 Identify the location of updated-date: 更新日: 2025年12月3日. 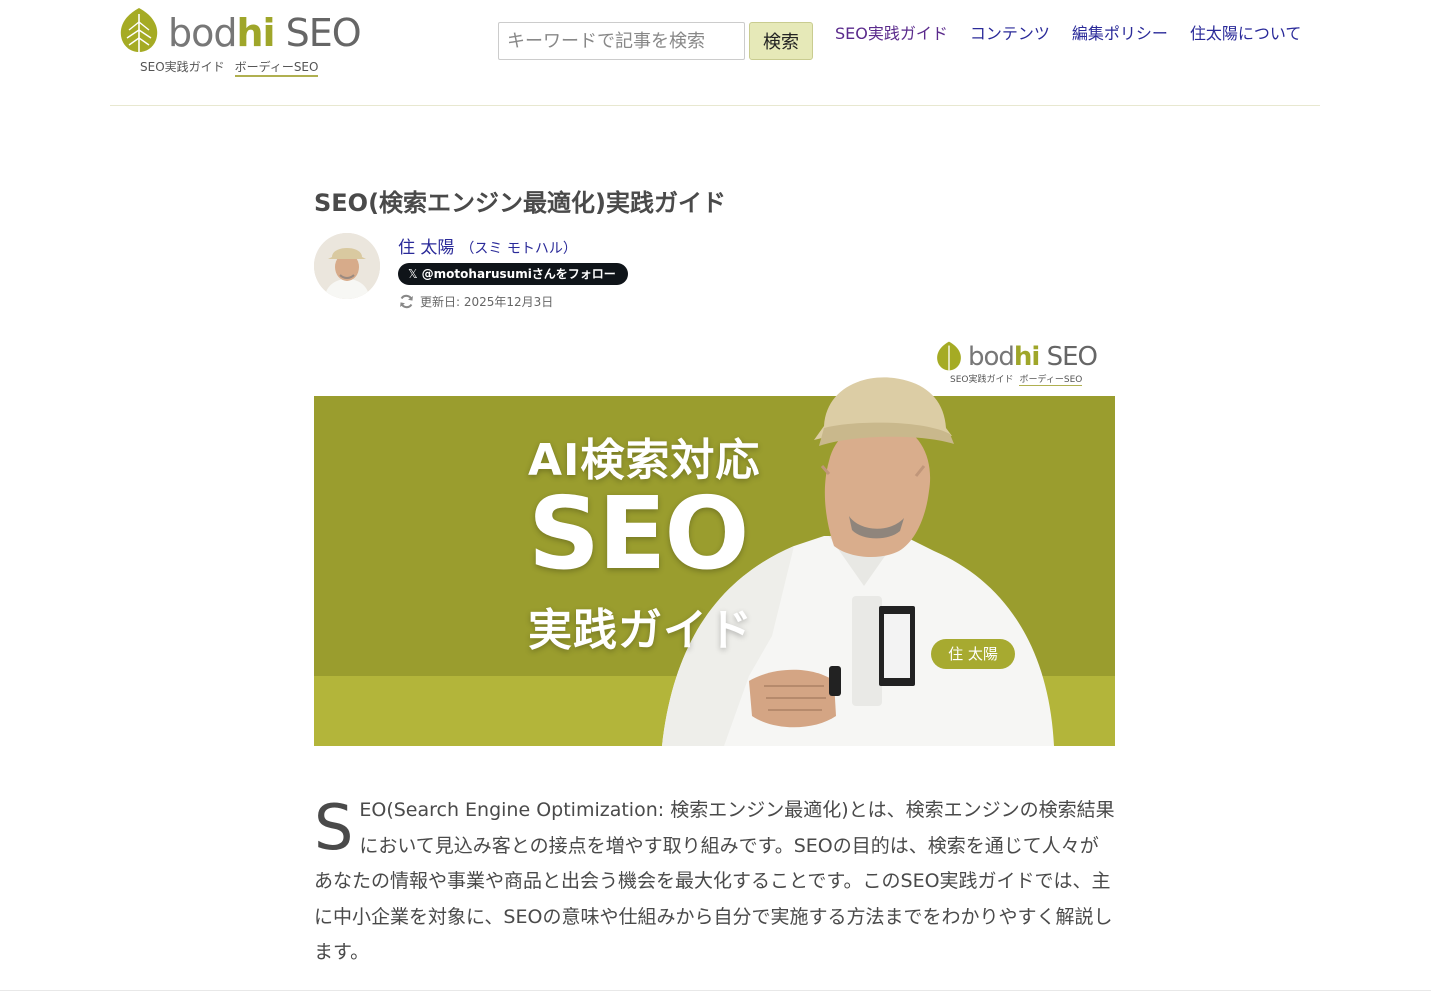
(475, 301).